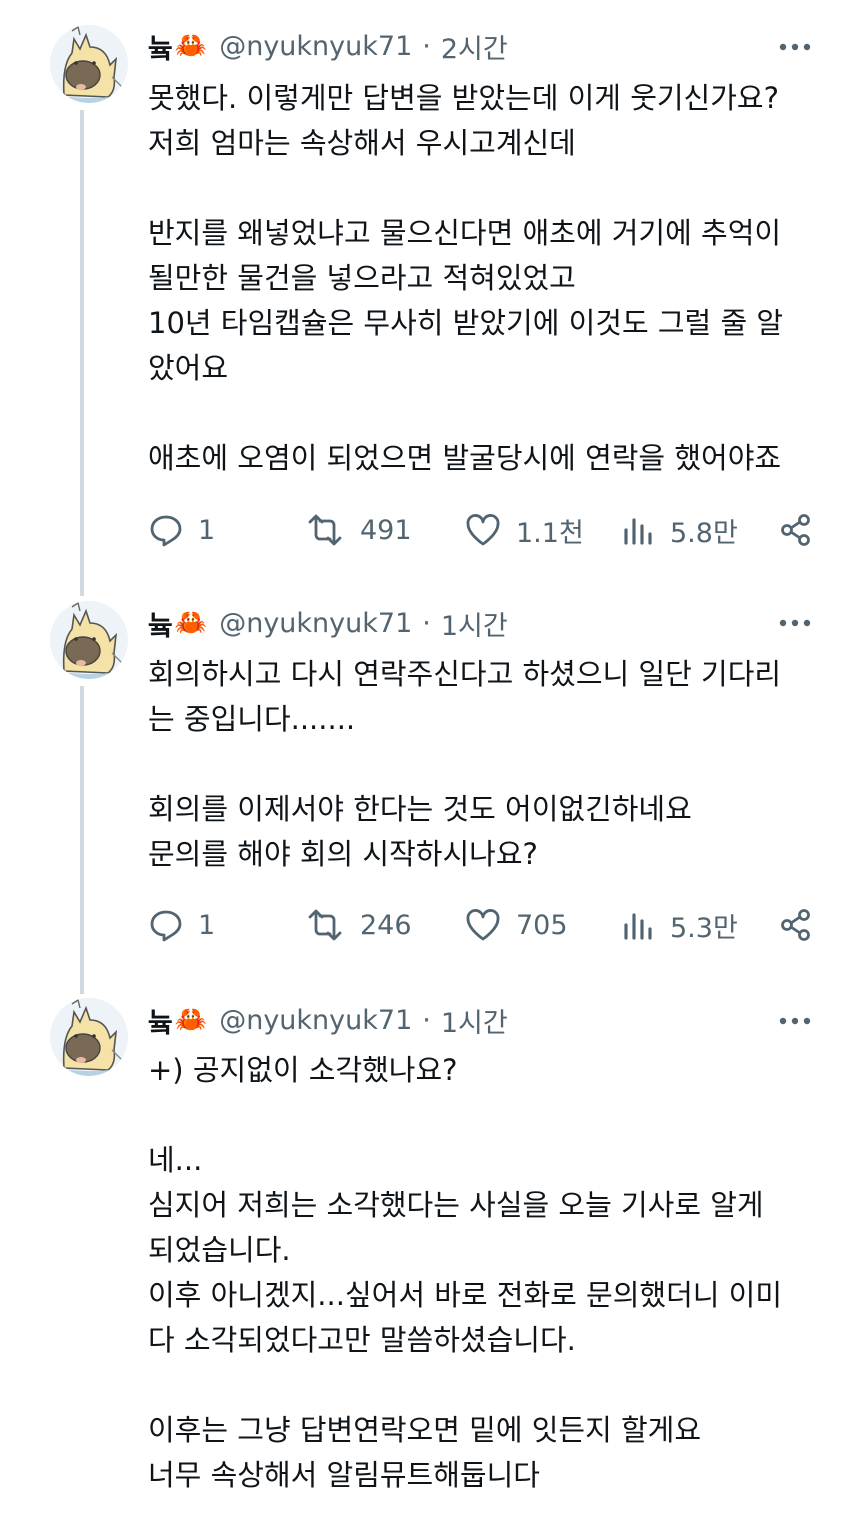 Image resolution: width=854 pixels, height=1516 pixels. Describe the element at coordinates (358, 530) in the screenshot. I see `retweet-button: 491` at that location.